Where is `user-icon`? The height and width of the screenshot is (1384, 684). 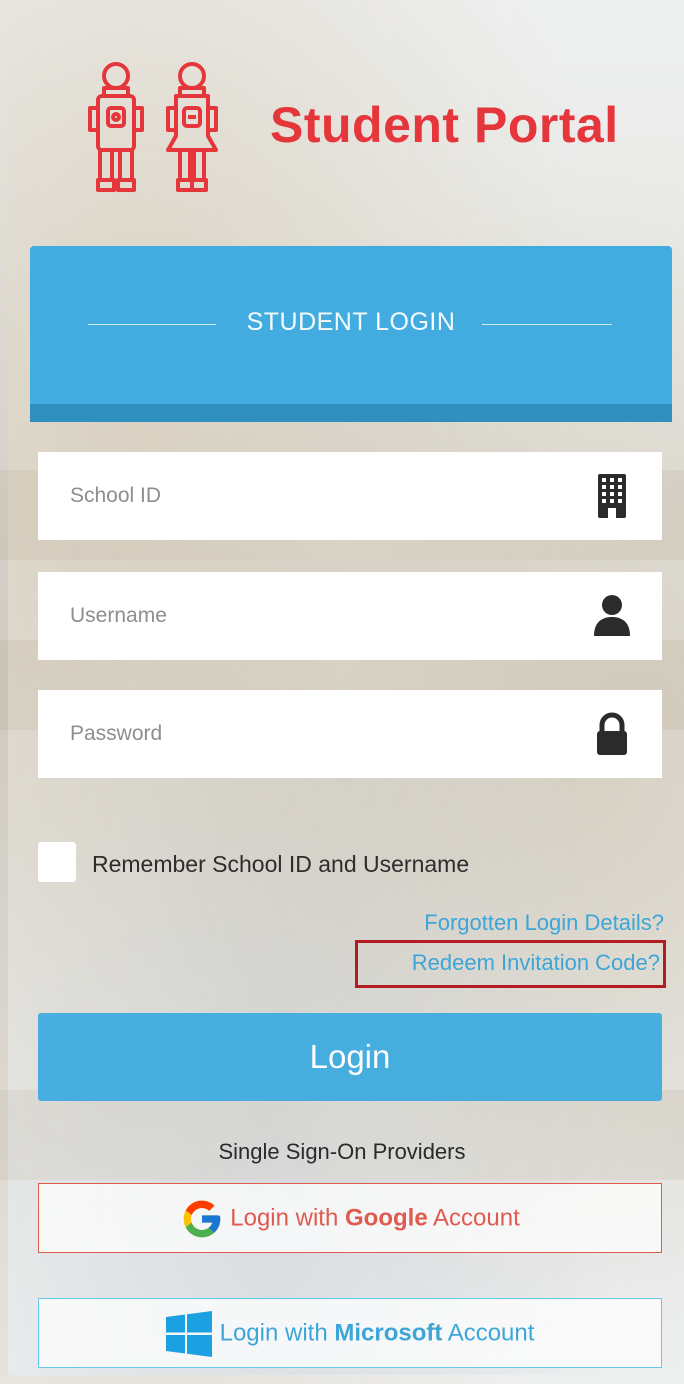 user-icon is located at coordinates (612, 616).